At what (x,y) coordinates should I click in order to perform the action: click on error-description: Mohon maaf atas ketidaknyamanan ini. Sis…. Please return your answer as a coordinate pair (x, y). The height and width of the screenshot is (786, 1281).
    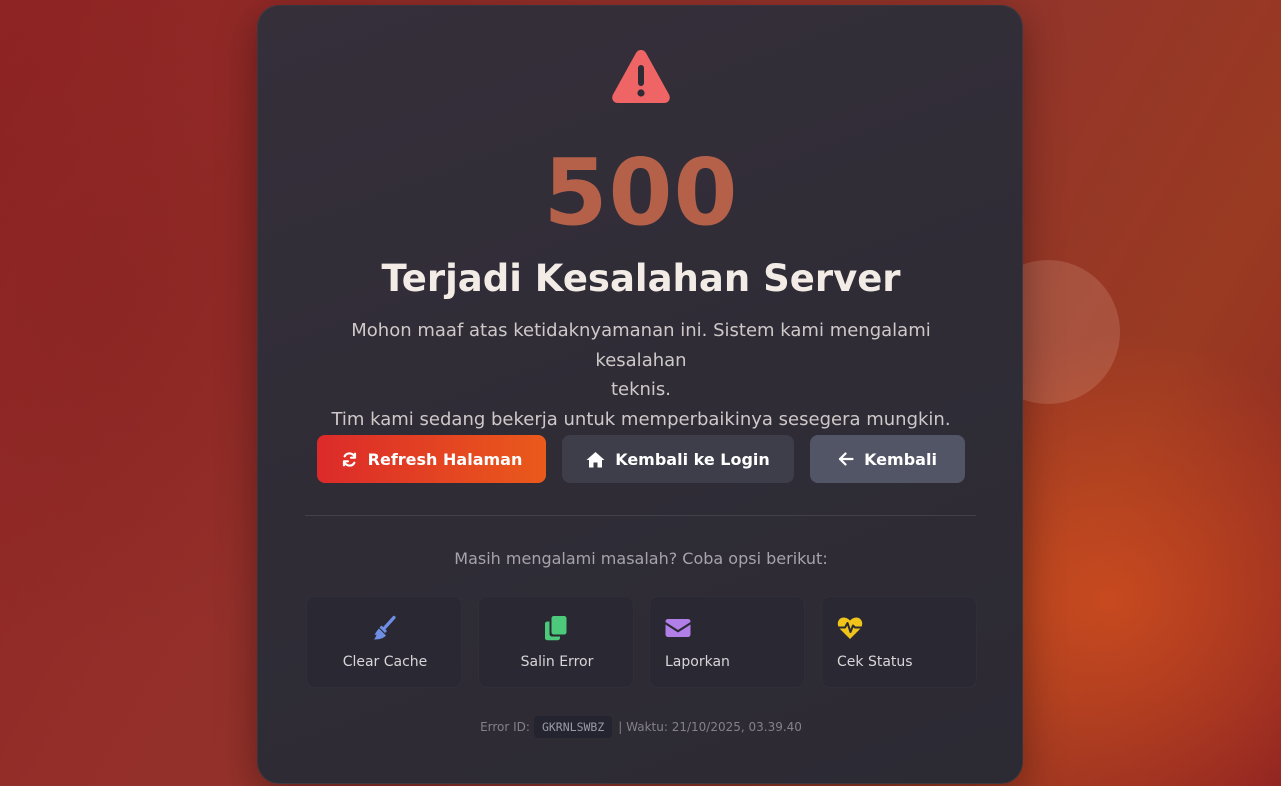
    Looking at the image, I should click on (641, 375).